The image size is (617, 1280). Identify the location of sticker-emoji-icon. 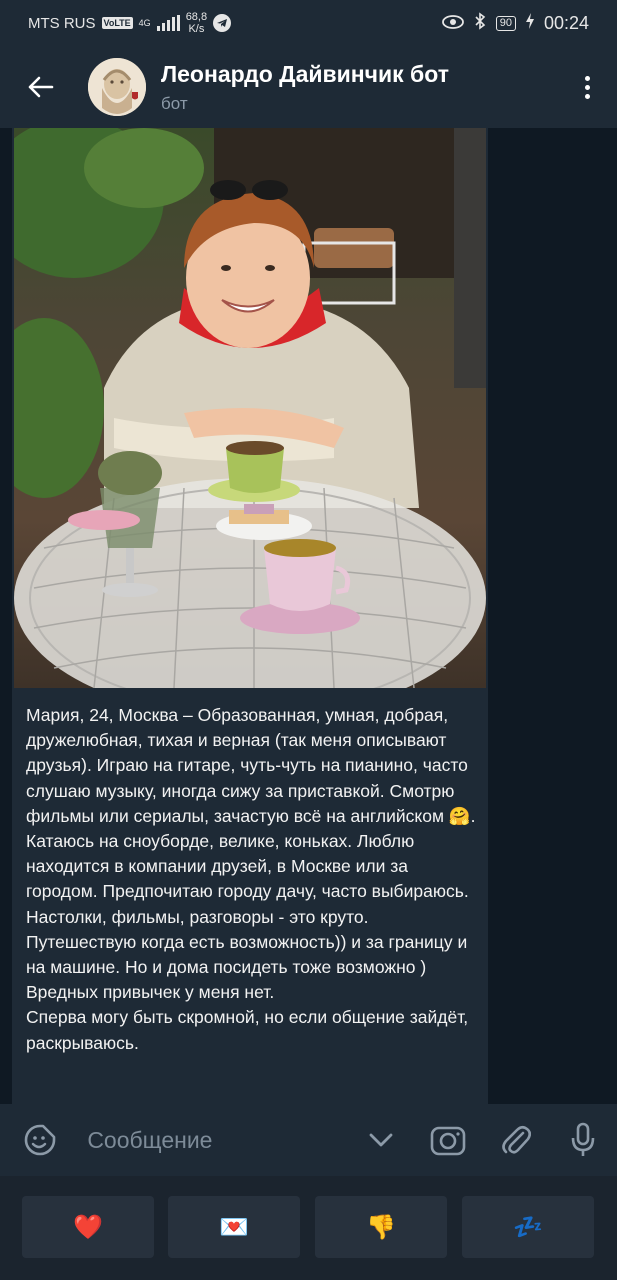
(39, 1140).